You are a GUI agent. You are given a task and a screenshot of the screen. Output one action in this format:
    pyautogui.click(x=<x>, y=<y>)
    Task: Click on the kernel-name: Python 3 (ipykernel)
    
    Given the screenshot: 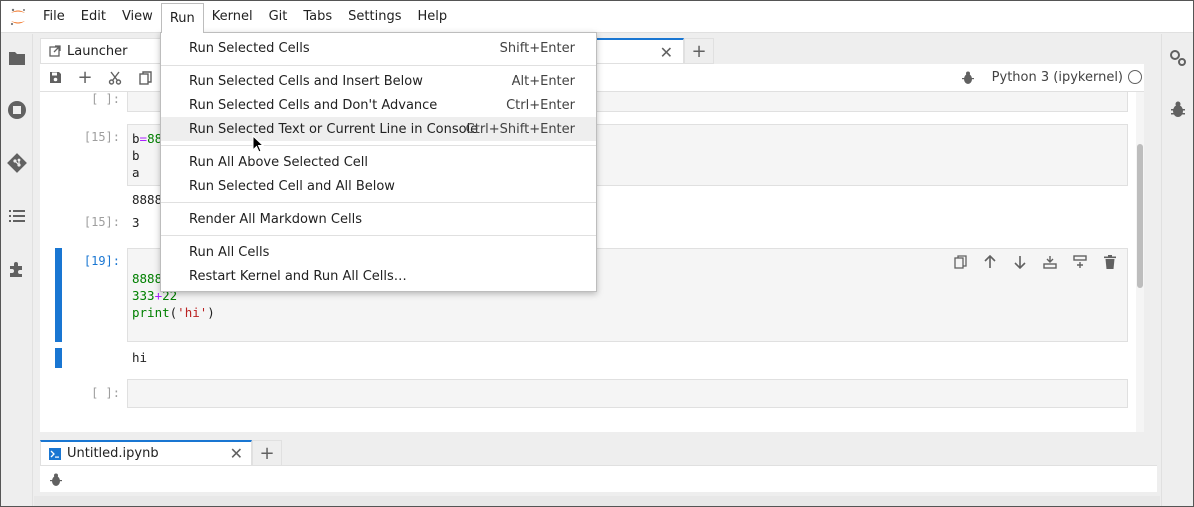 What is the action you would take?
    pyautogui.click(x=1057, y=77)
    